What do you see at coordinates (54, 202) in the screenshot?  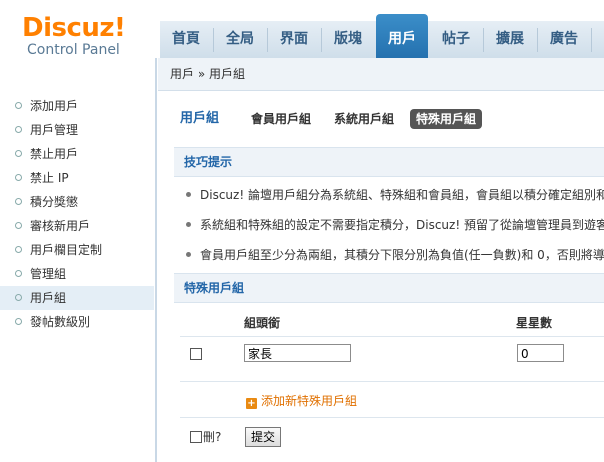 I see `sidebar-item-label: 積分獎懲` at bounding box center [54, 202].